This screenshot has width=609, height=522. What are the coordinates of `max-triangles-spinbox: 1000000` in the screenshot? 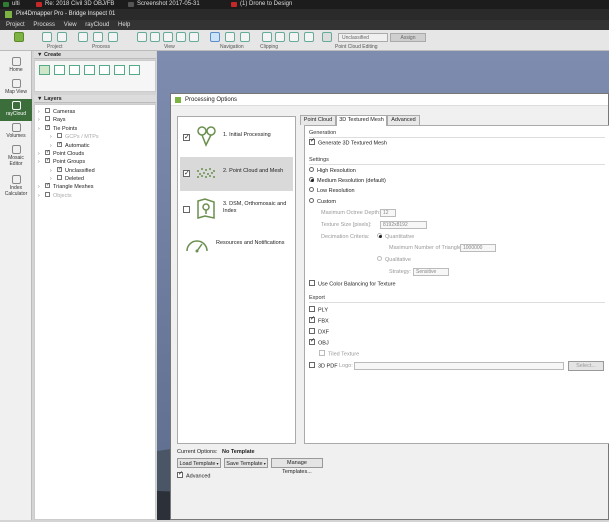 It's located at (478, 248).